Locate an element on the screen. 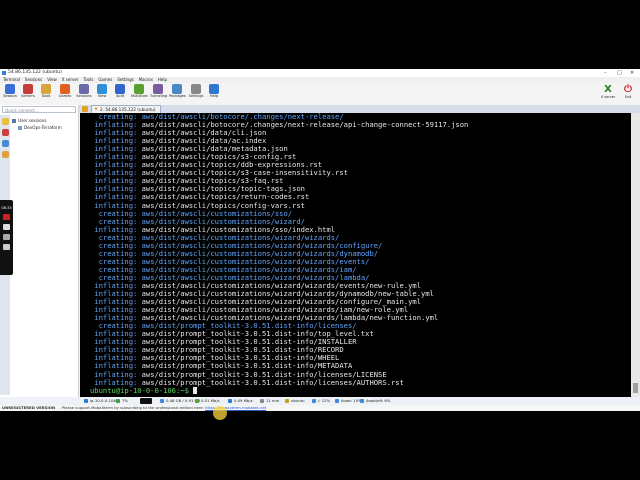  minimize-button: – is located at coordinates (605, 73).